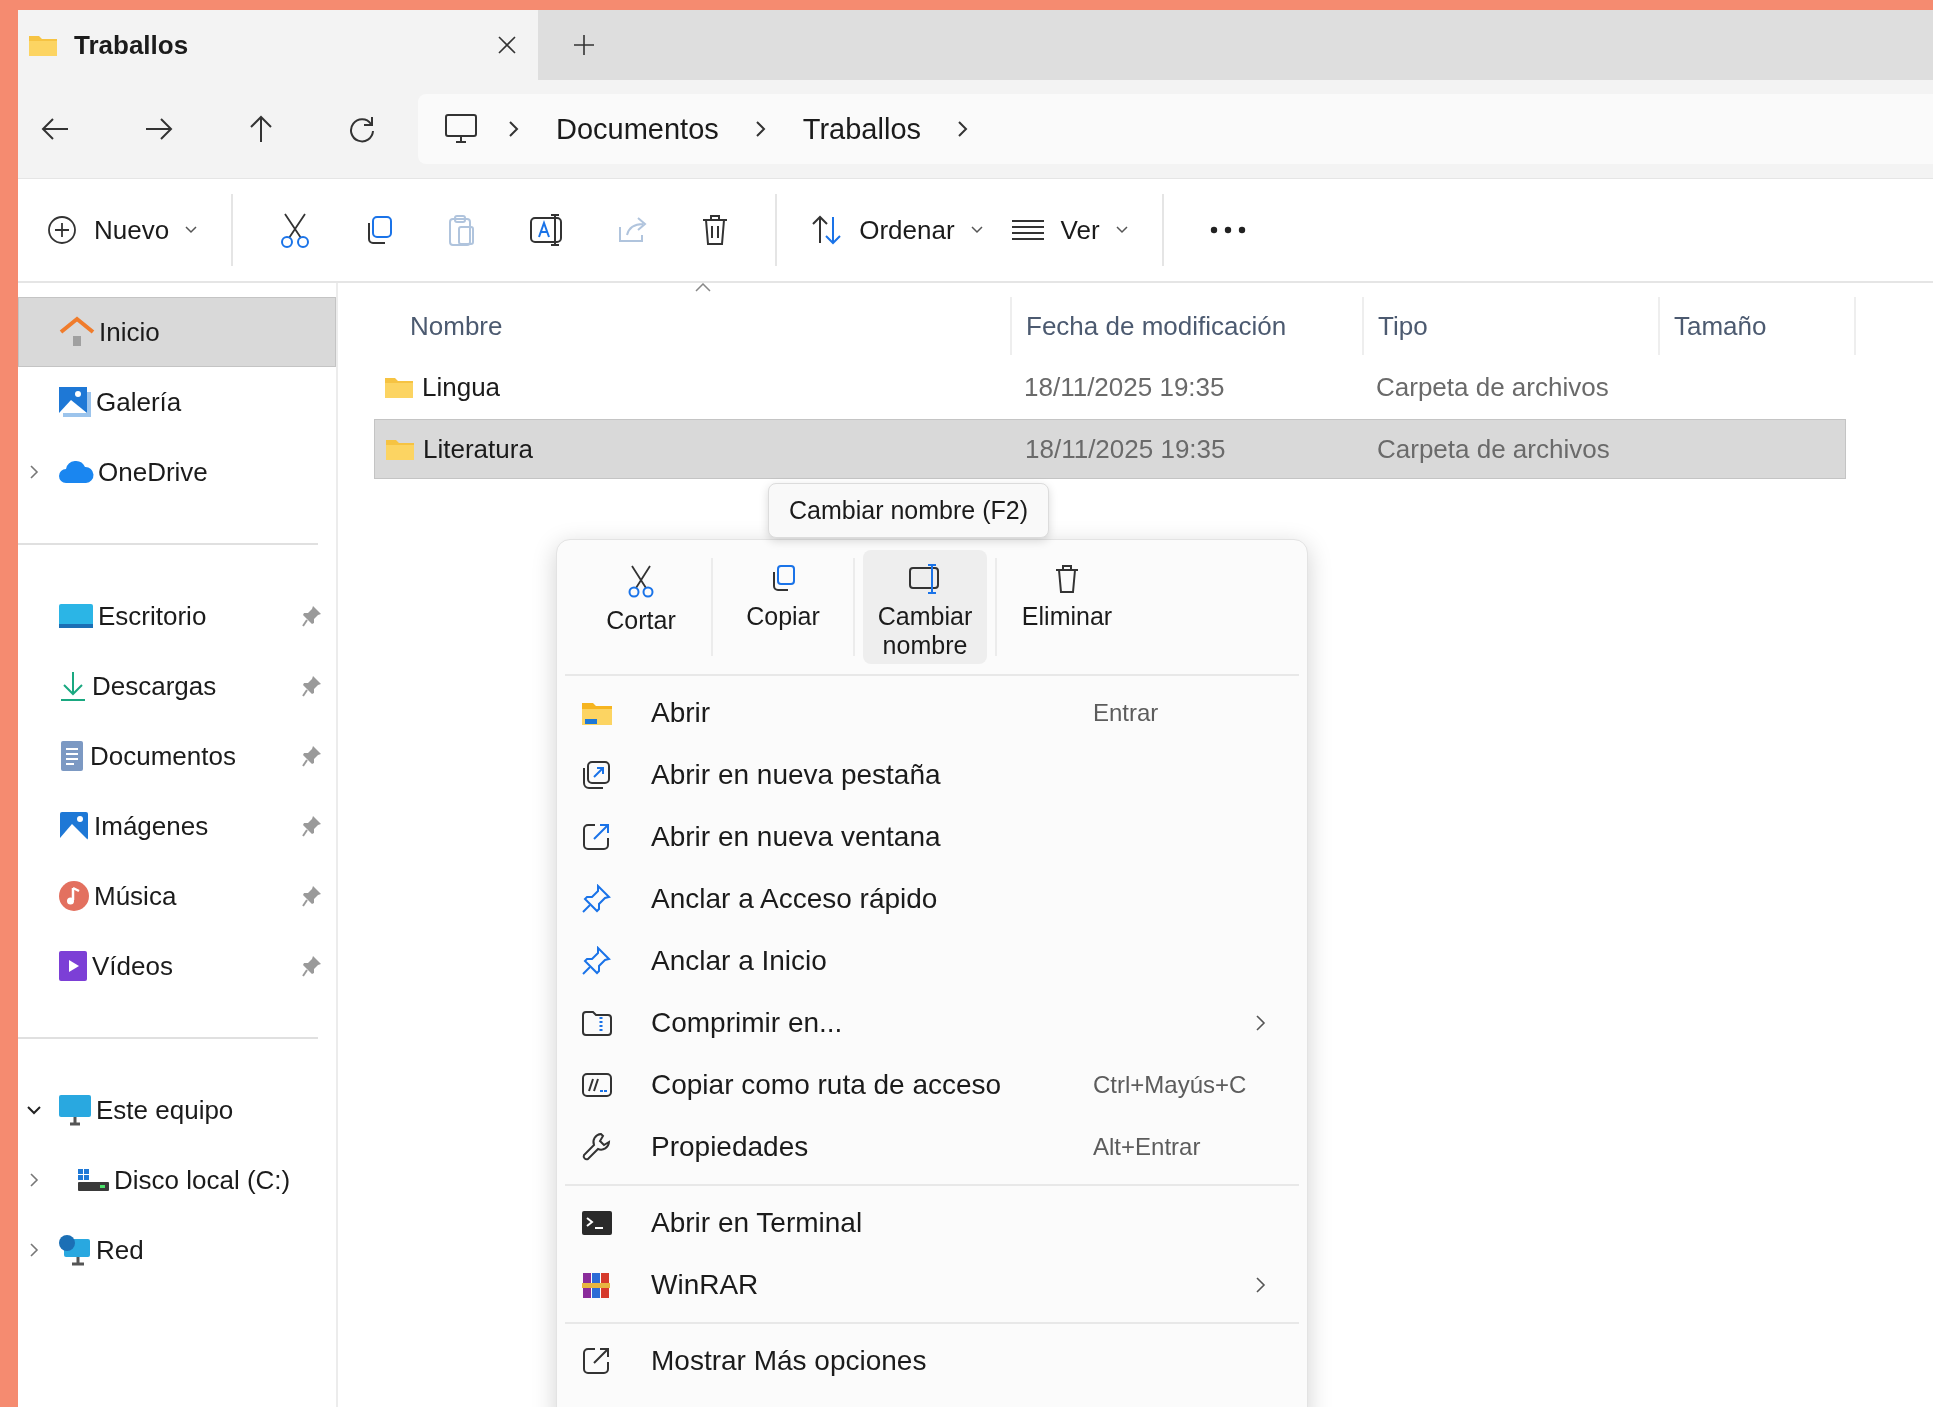 The image size is (1933, 1407). Describe the element at coordinates (796, 775) in the screenshot. I see `menu-item-label: Abrir en nueva pestaña` at that location.